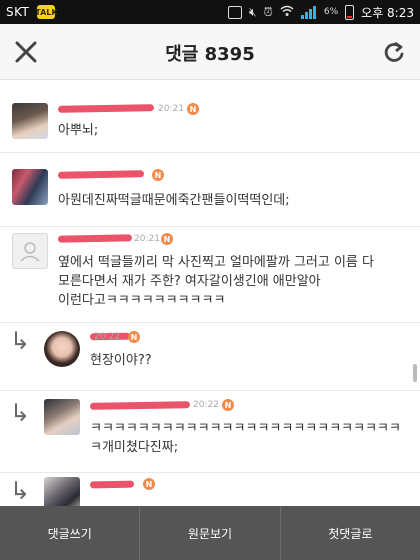 This screenshot has height=560, width=420. Describe the element at coordinates (287, 12) in the screenshot. I see `wifi-icon` at that location.